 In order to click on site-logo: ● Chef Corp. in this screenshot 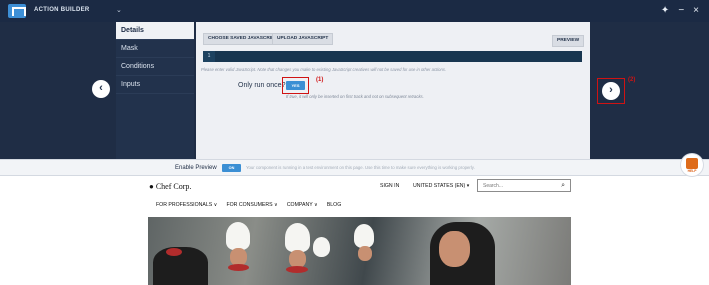, I will do `click(170, 186)`.